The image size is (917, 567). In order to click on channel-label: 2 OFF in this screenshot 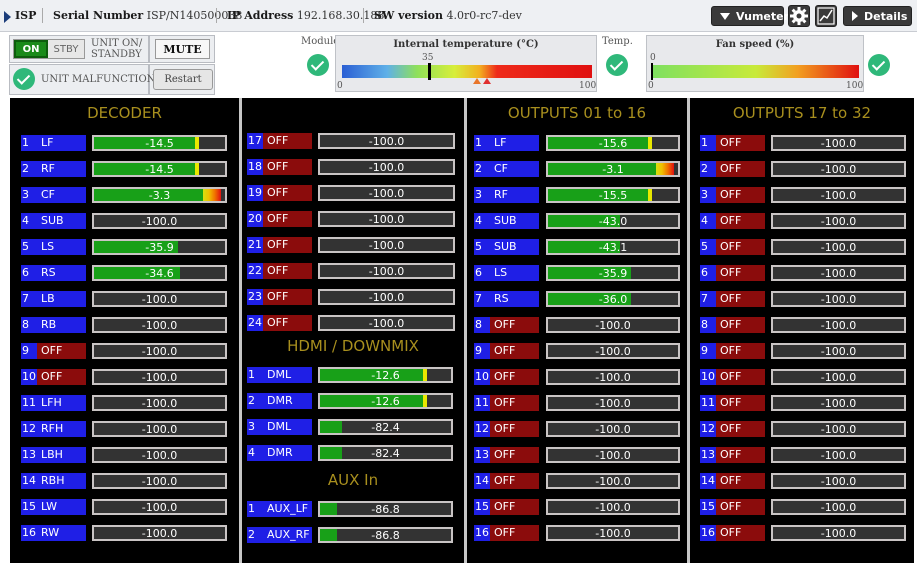, I will do `click(732, 169)`.